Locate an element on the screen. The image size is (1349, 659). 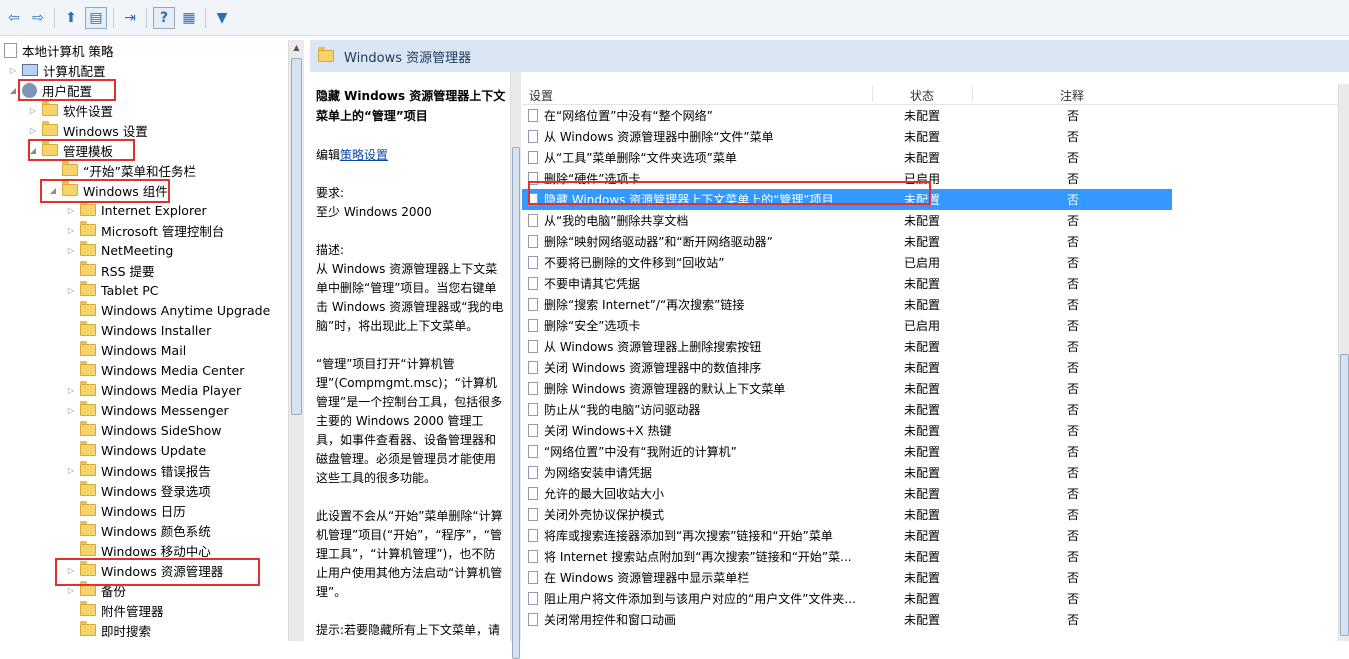
table-row: 关闭外壳协议保护模式 未配置 否 is located at coordinates (847, 514).